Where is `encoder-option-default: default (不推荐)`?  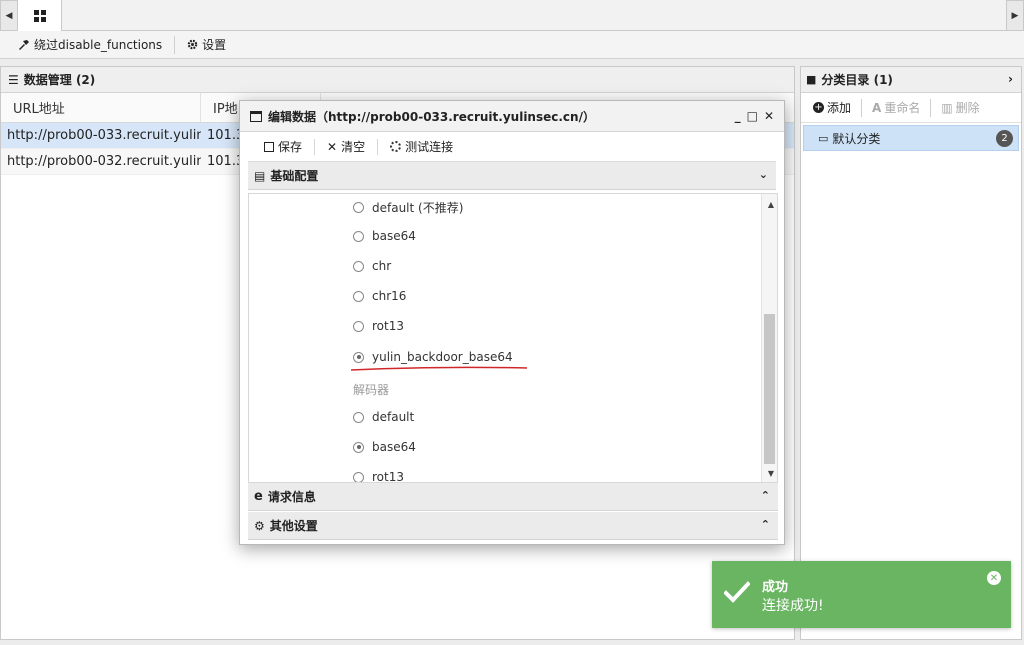
encoder-option-default: default (不推荐) is located at coordinates (408, 207).